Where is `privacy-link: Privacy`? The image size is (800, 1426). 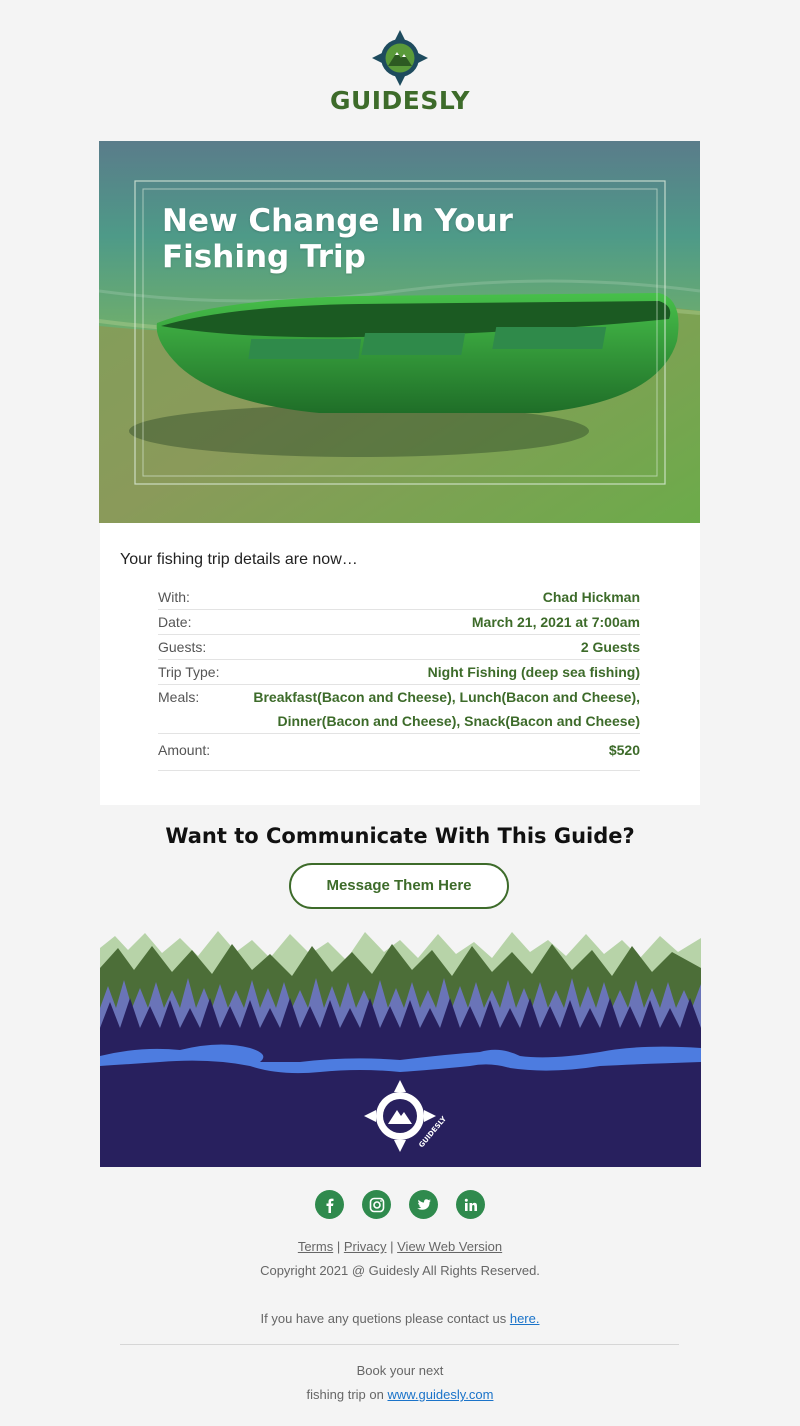
privacy-link: Privacy is located at coordinates (365, 1246).